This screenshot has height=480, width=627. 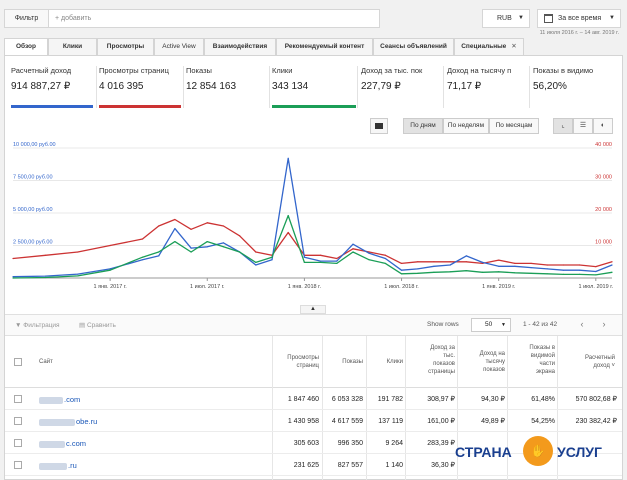 I want to click on metric-label: Клики, so click(x=282, y=70).